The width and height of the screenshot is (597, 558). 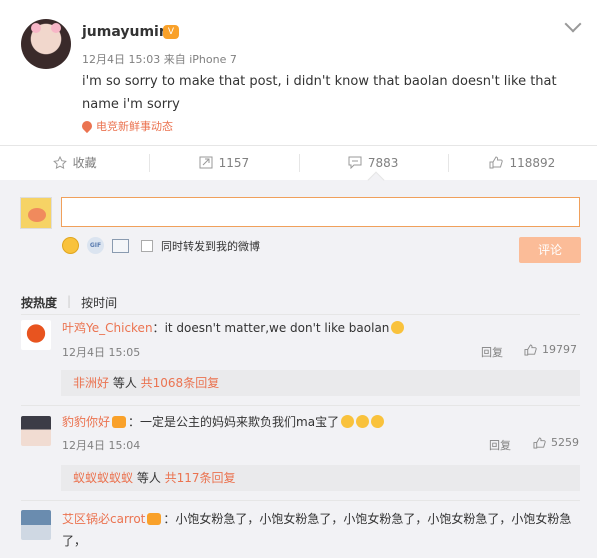 What do you see at coordinates (36, 213) in the screenshot?
I see `my-avatar` at bounding box center [36, 213].